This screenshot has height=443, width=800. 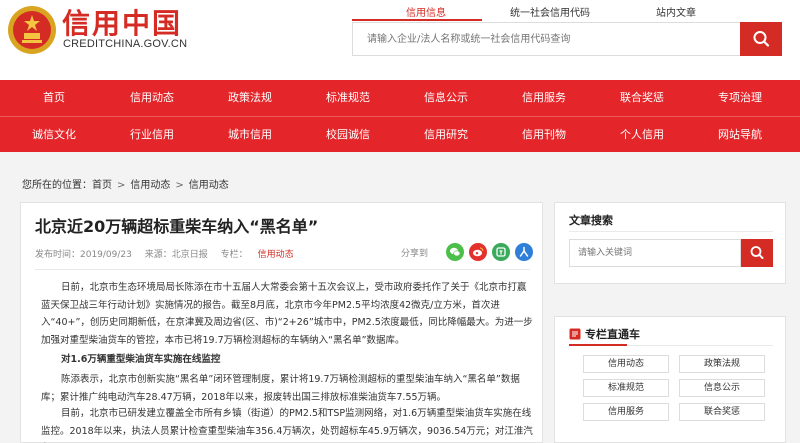 What do you see at coordinates (250, 98) in the screenshot?
I see `nav-item-policies: 政策法规` at bounding box center [250, 98].